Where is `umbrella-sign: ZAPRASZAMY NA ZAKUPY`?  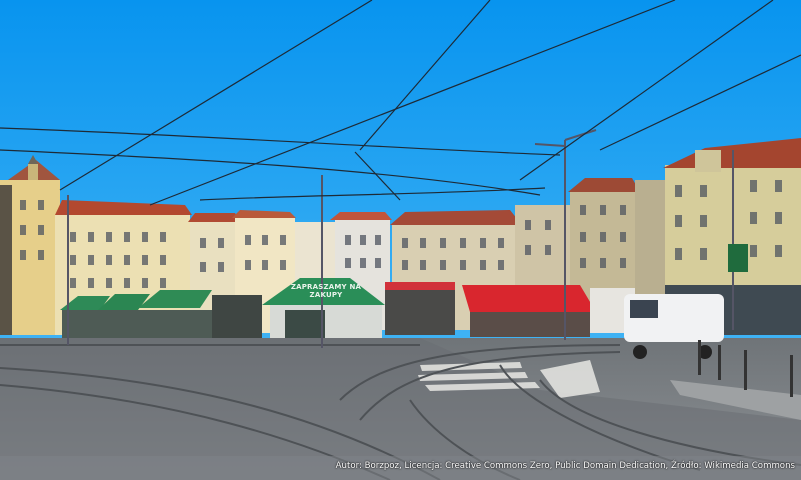 umbrella-sign: ZAPRASZAMY NA ZAKUPY is located at coordinates (326, 291).